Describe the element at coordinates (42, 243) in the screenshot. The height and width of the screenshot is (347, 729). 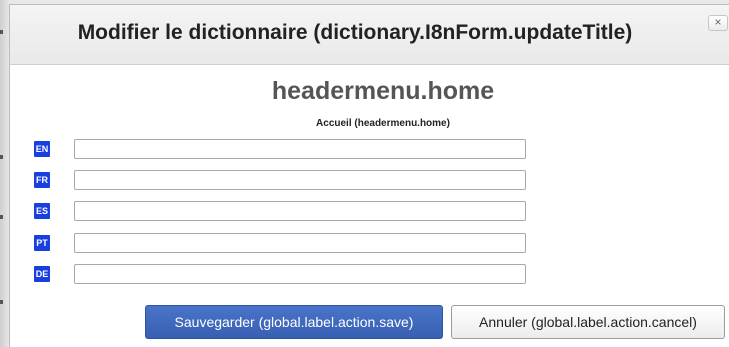
I see `flag-pt-icon: PT` at that location.